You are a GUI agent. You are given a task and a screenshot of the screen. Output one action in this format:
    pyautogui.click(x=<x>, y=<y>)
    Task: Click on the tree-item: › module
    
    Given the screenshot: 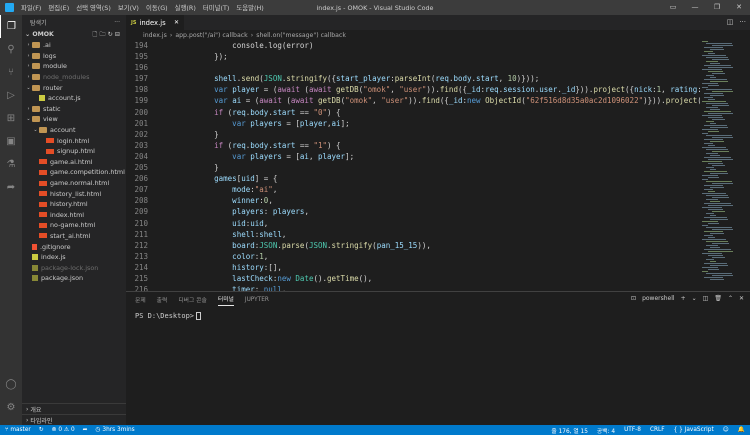 What is the action you would take?
    pyautogui.click(x=74, y=66)
    